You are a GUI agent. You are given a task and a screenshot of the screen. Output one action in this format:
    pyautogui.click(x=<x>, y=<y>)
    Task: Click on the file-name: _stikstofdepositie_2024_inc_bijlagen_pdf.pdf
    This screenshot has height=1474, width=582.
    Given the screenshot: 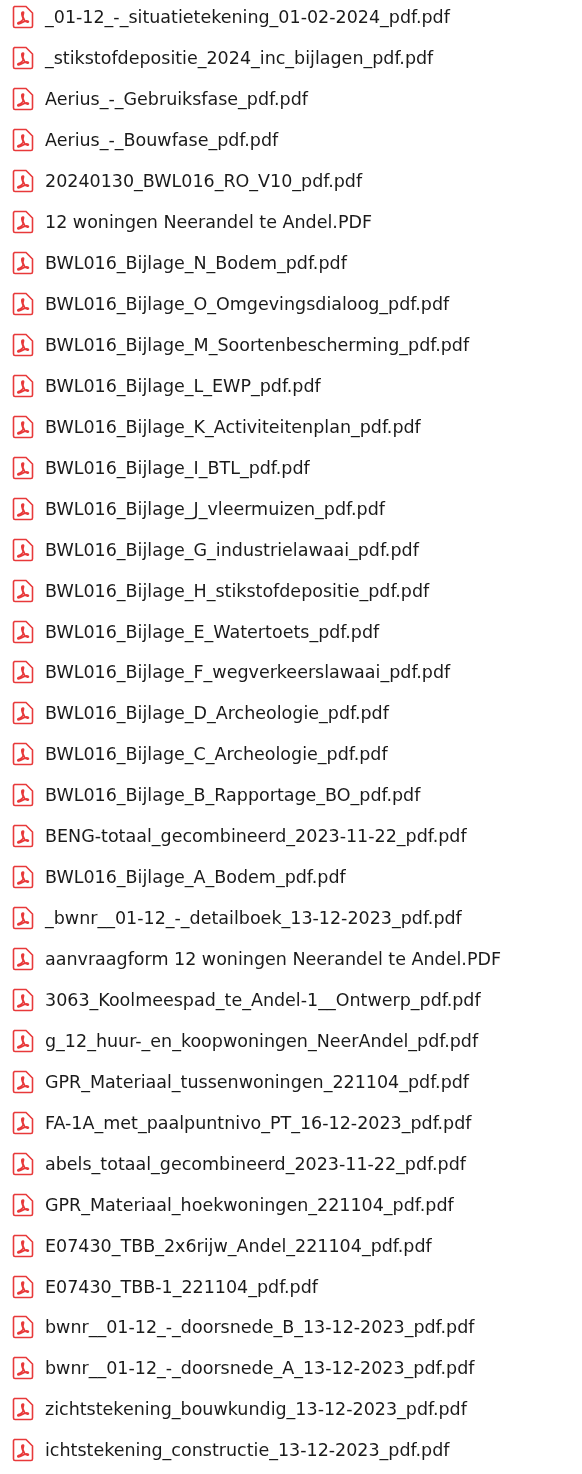 What is the action you would take?
    pyautogui.click(x=239, y=58)
    